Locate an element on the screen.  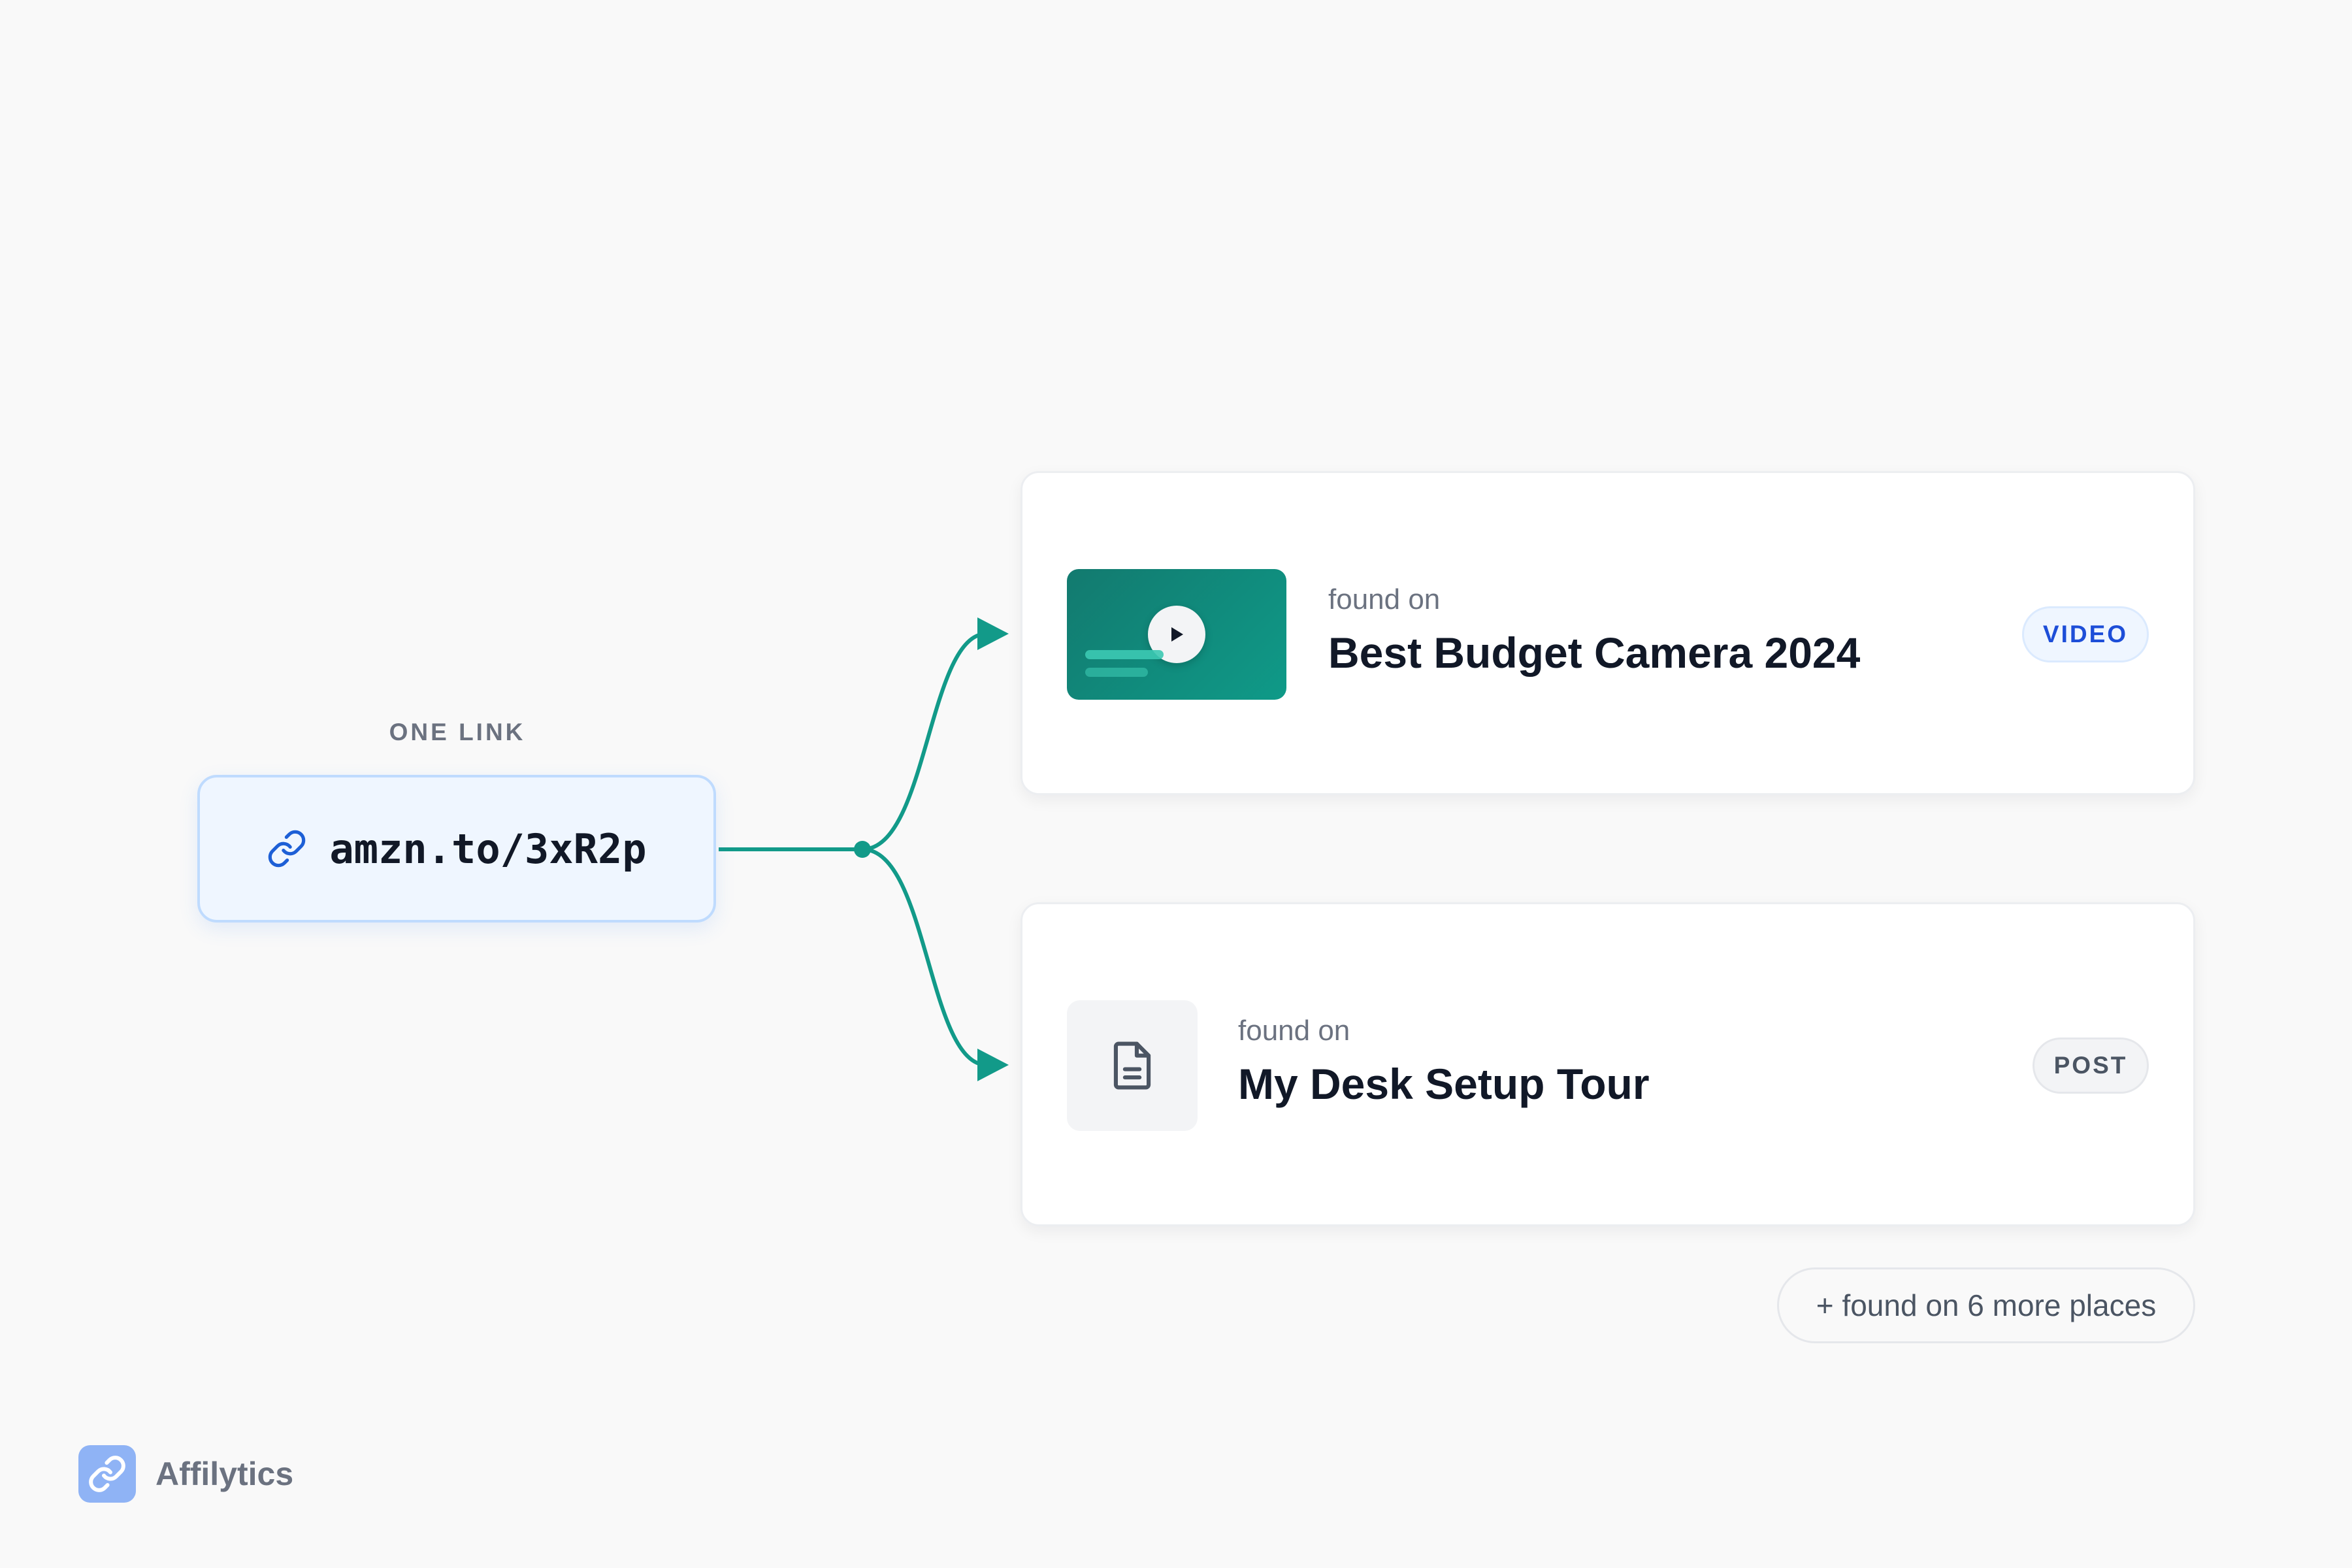
more-places-button: + found on 6 more places is located at coordinates (1986, 1305).